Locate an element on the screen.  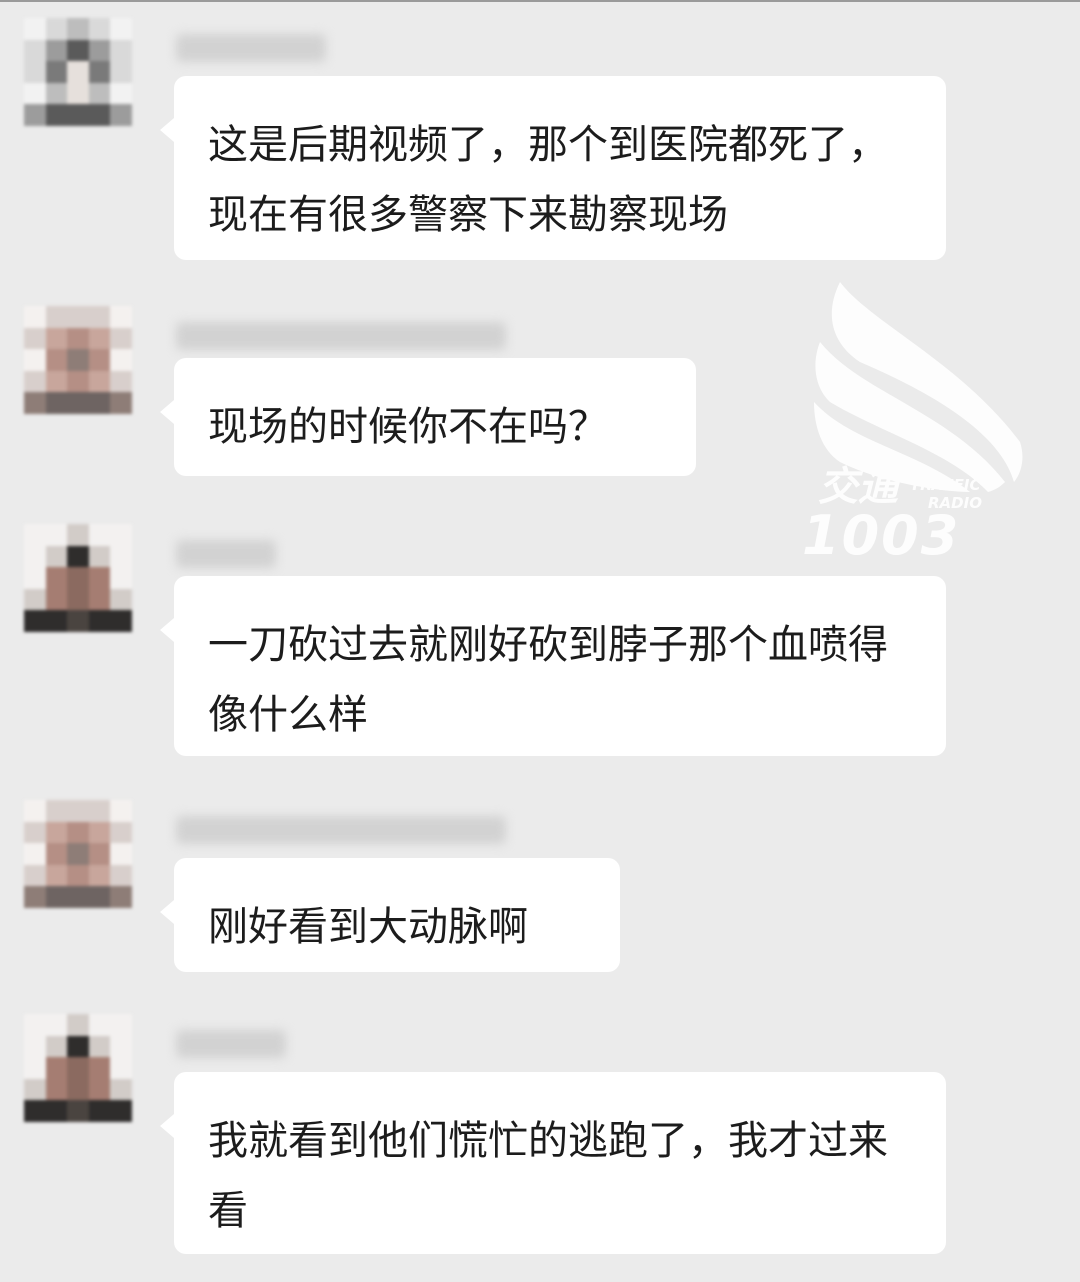
message-bubble: 我就看到他们慌忙的逃跑了，我才过来看 is located at coordinates (553, 1163).